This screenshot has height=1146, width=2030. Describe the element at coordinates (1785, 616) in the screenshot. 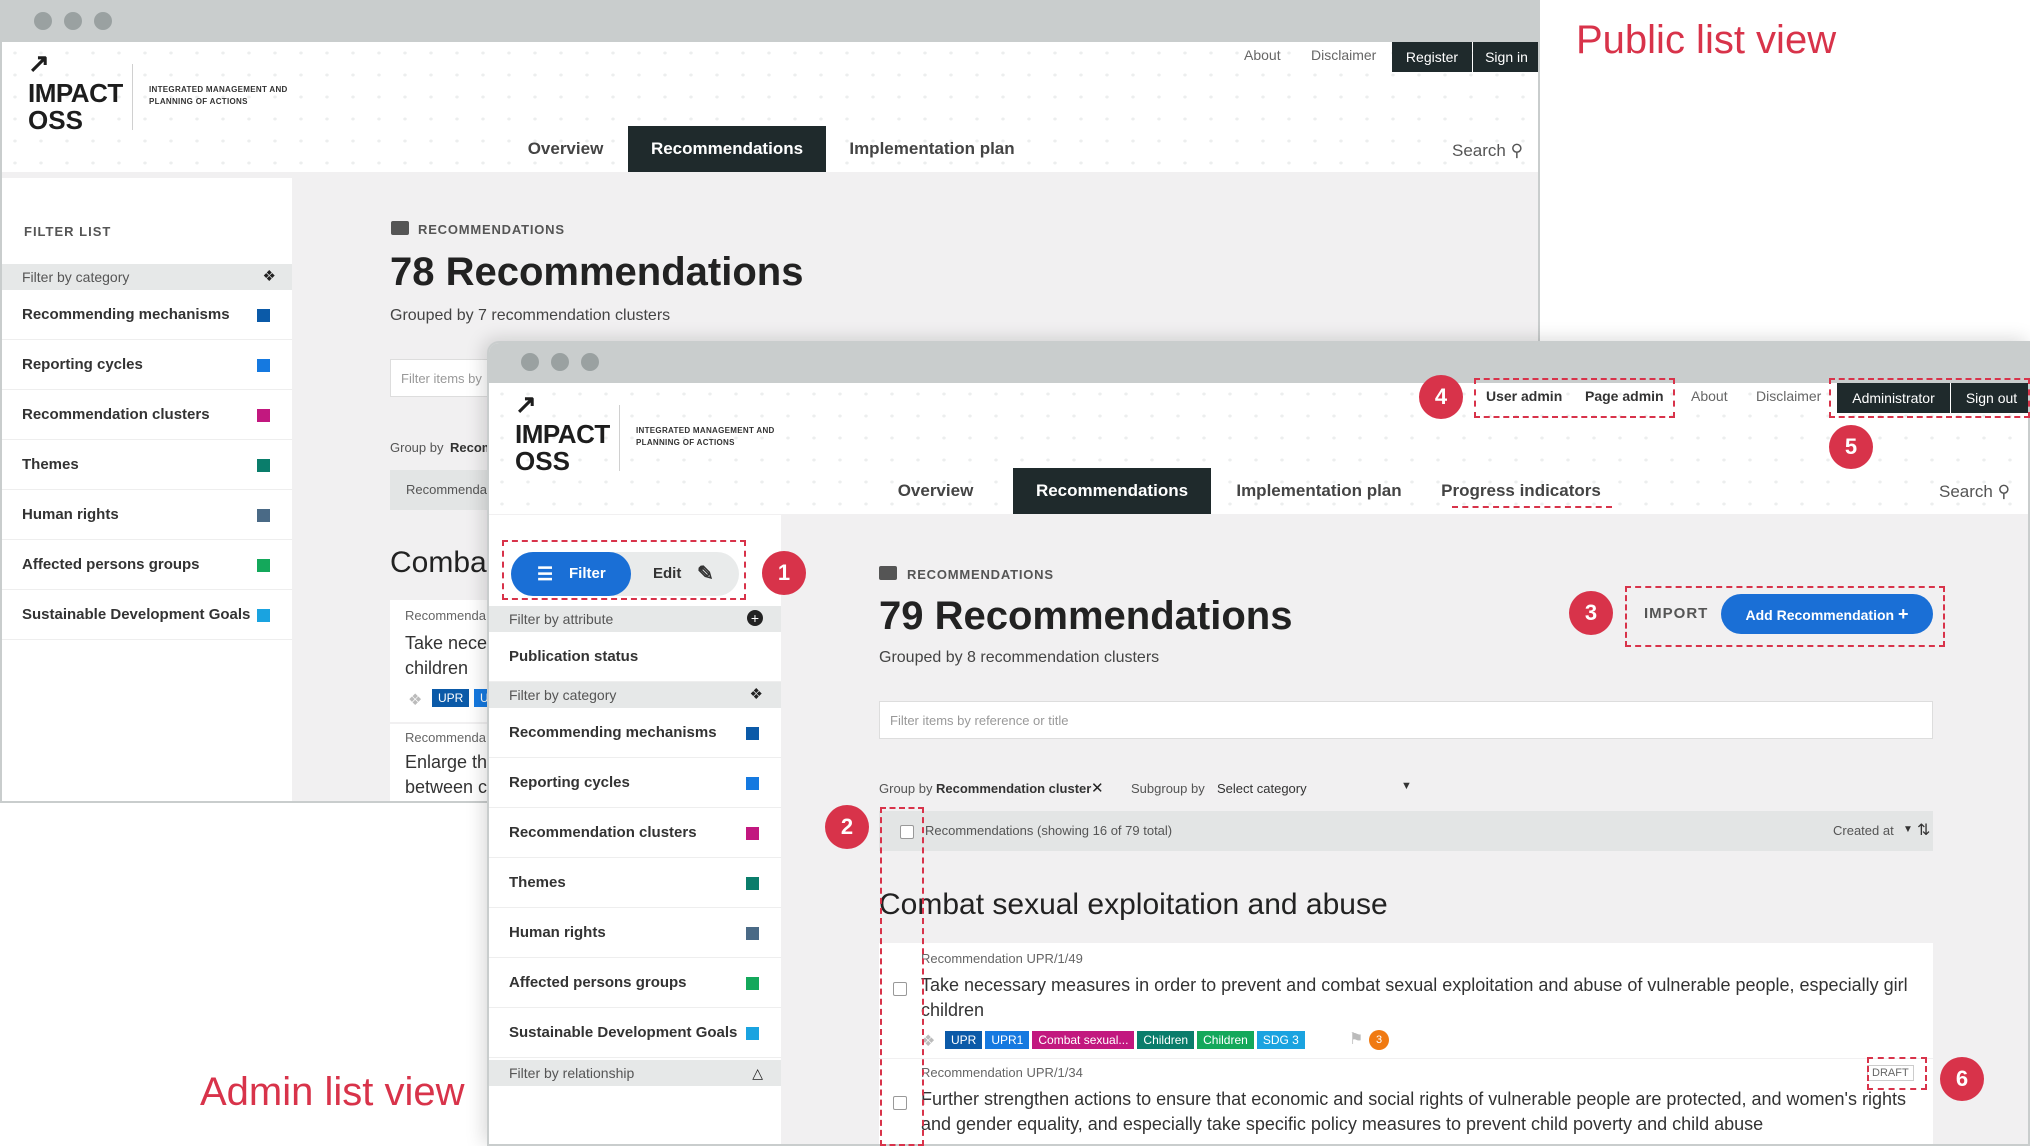

I see `highlight-import-add` at that location.